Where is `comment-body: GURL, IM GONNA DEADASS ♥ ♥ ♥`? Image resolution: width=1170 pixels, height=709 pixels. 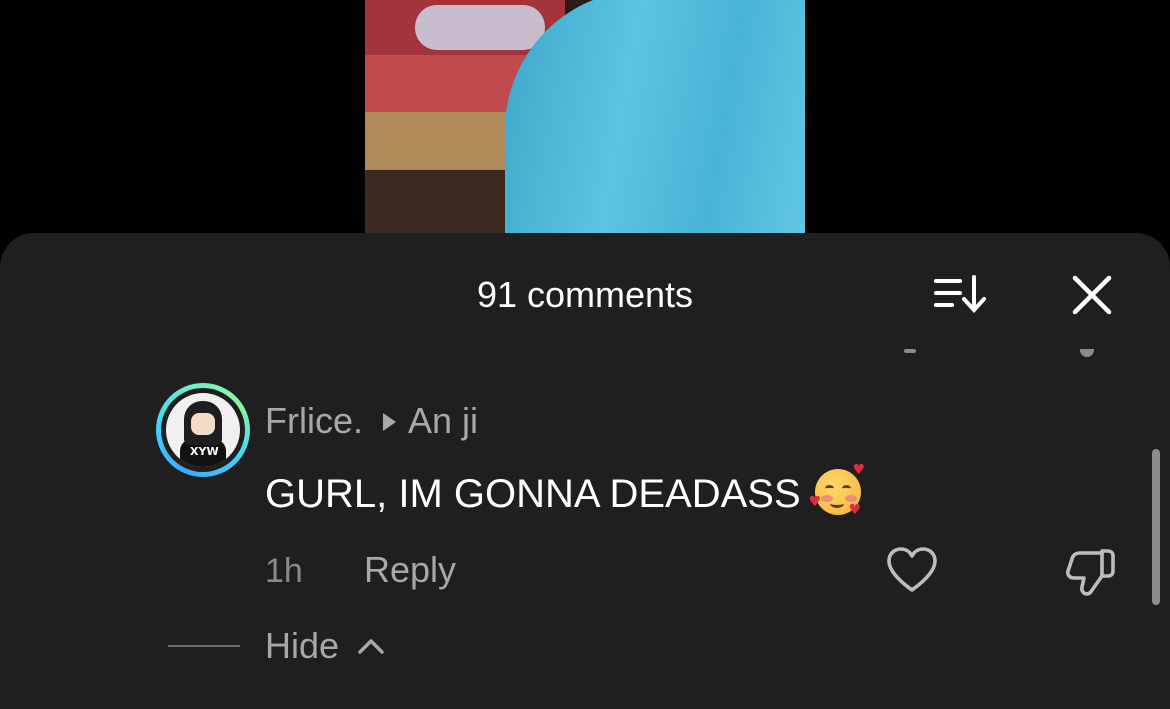
comment-body: GURL, IM GONNA DEADASS ♥ ♥ ♥ is located at coordinates (565, 490).